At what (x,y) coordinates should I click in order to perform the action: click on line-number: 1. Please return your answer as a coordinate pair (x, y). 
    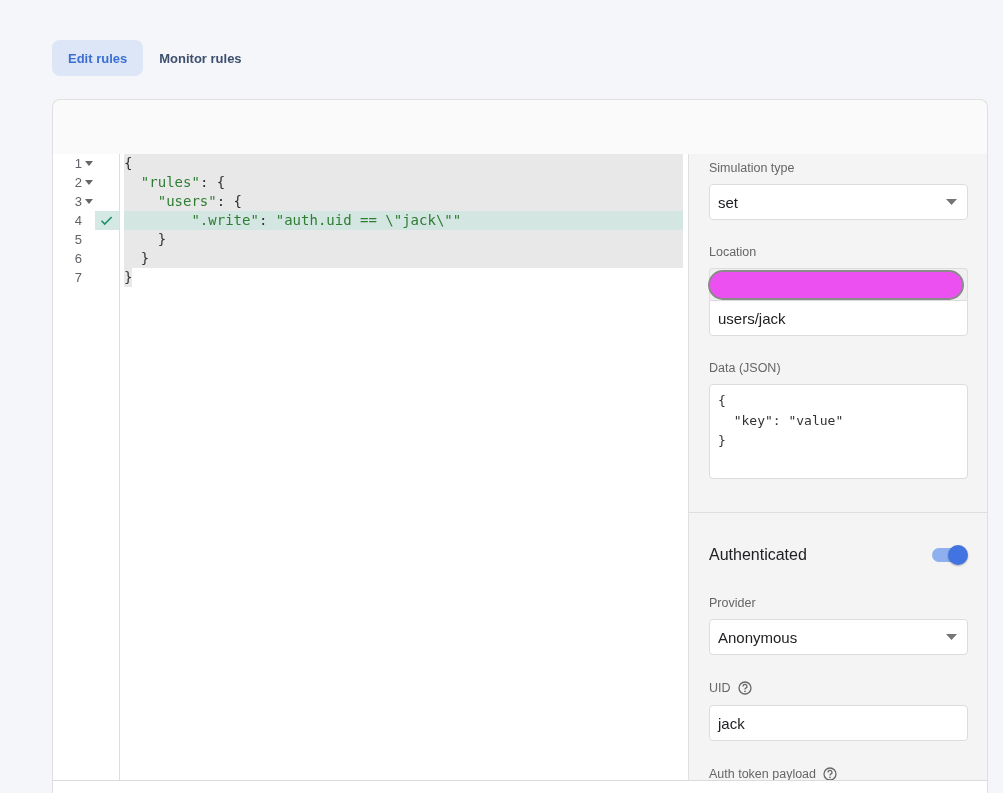
    Looking at the image, I should click on (77, 164).